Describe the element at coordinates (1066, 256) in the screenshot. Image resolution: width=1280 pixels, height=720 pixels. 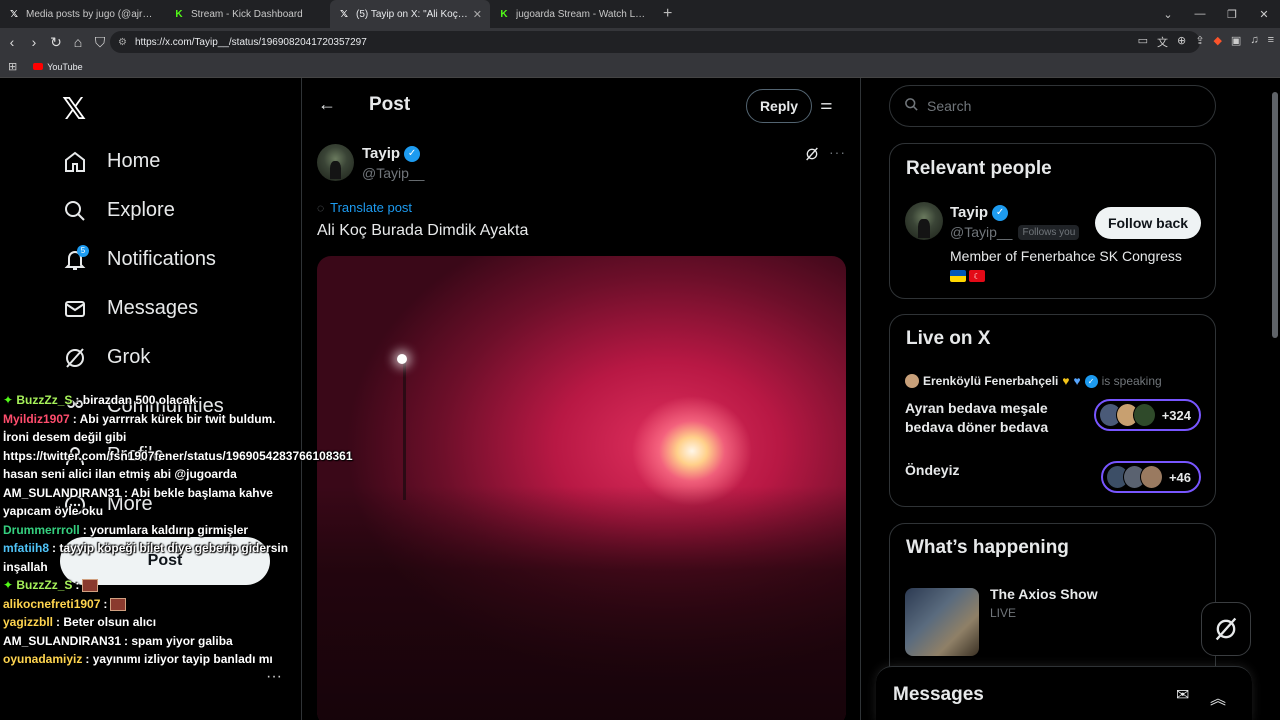
I see `person-bio: Member of Fenerbahce SK Congress` at that location.